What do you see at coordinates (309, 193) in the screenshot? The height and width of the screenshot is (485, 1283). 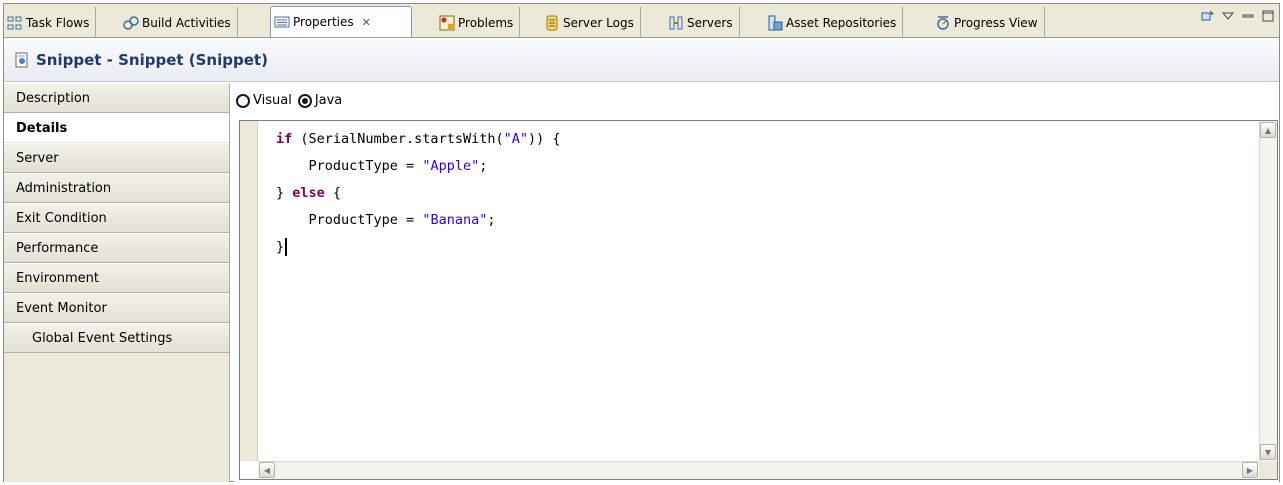 I see `code-line: } else {` at bounding box center [309, 193].